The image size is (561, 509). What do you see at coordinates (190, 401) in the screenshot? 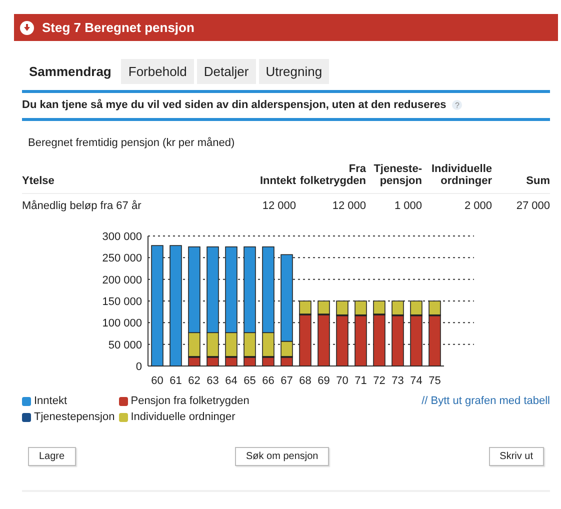
I see `legend-label: Pensjon fra folketrygden` at bounding box center [190, 401].